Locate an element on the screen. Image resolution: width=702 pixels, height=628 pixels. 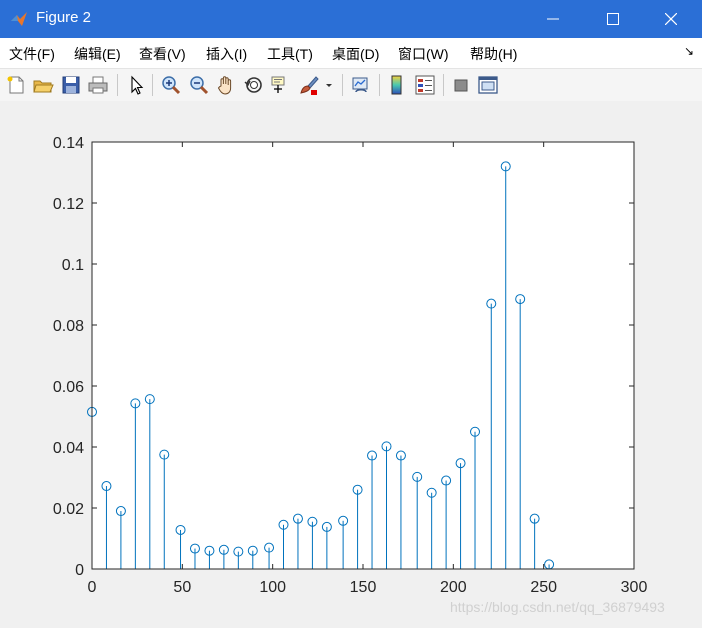
data-cursor-icon is located at coordinates (281, 85).